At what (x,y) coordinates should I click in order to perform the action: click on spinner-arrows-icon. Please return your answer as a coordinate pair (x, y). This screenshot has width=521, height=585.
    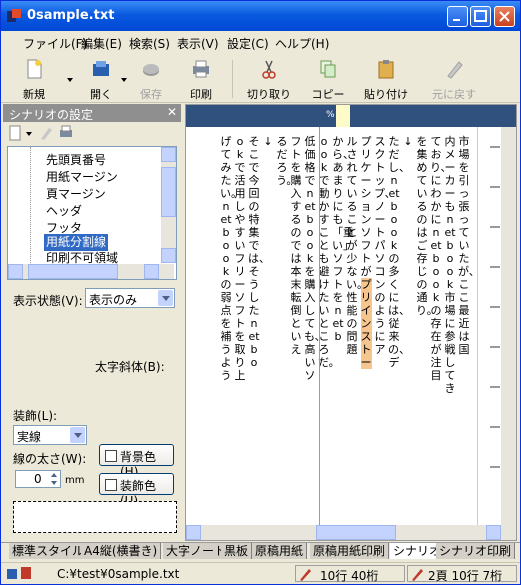
    Looking at the image, I should click on (54, 479).